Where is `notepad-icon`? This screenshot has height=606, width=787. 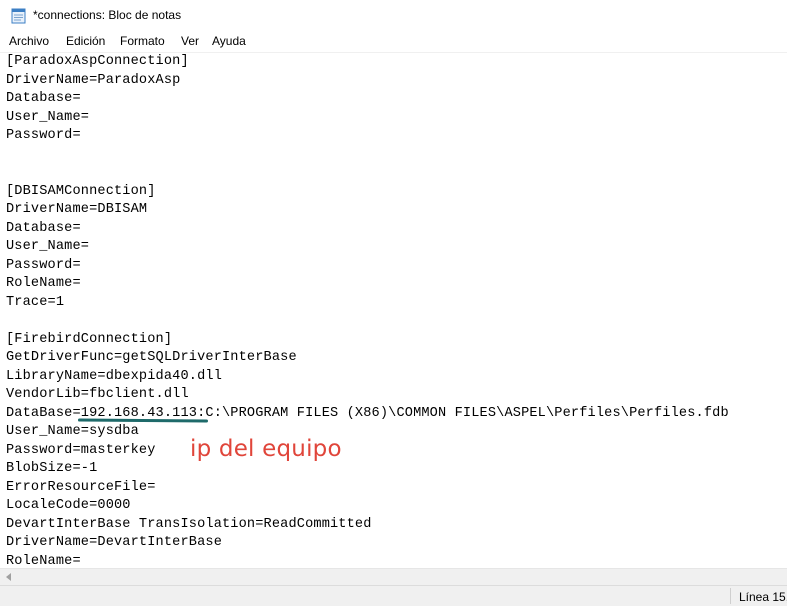 notepad-icon is located at coordinates (18, 16).